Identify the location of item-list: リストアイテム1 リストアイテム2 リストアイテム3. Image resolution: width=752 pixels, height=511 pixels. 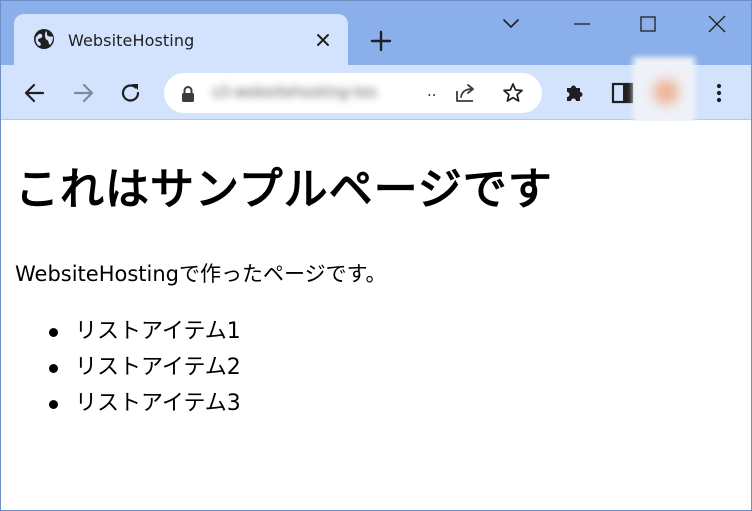
(145, 373).